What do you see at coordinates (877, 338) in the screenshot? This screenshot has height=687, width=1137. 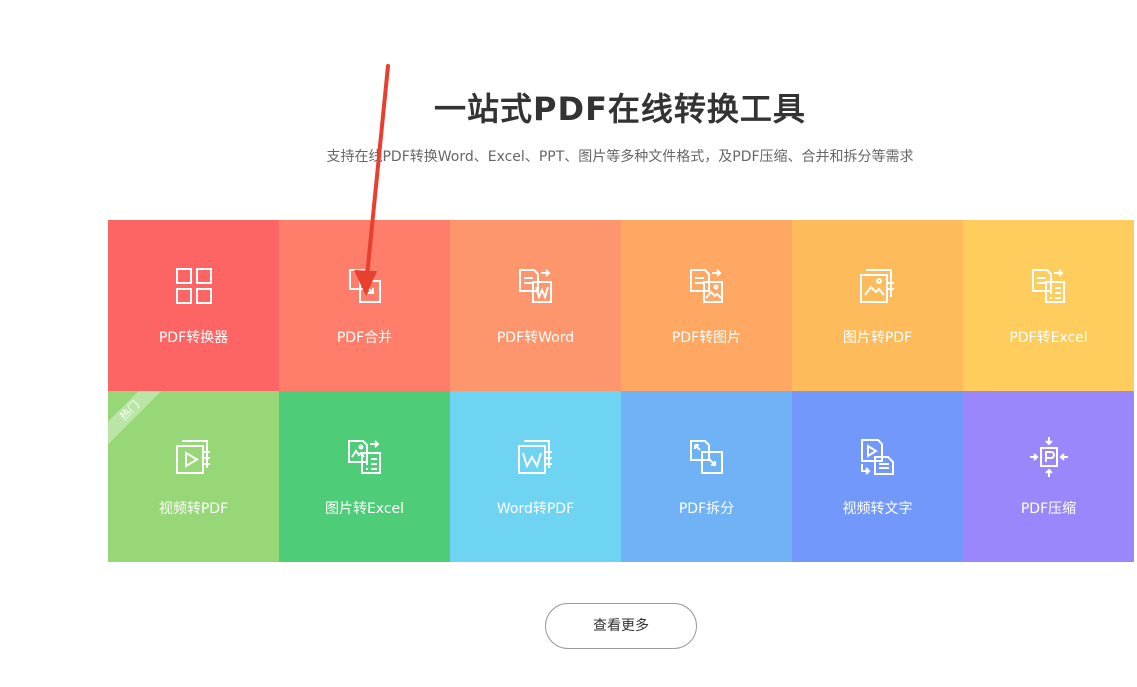 I see `tool-label: 图片转PDF` at bounding box center [877, 338].